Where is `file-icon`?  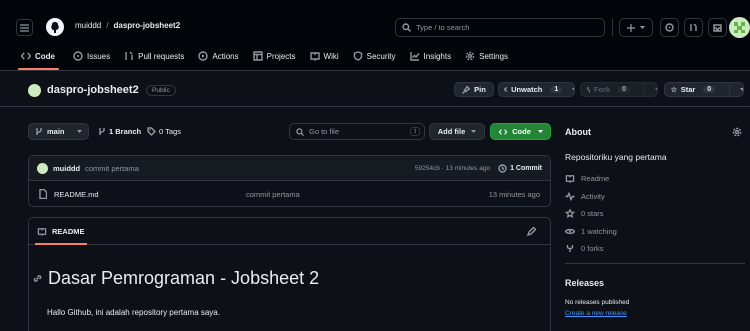 file-icon is located at coordinates (43, 194).